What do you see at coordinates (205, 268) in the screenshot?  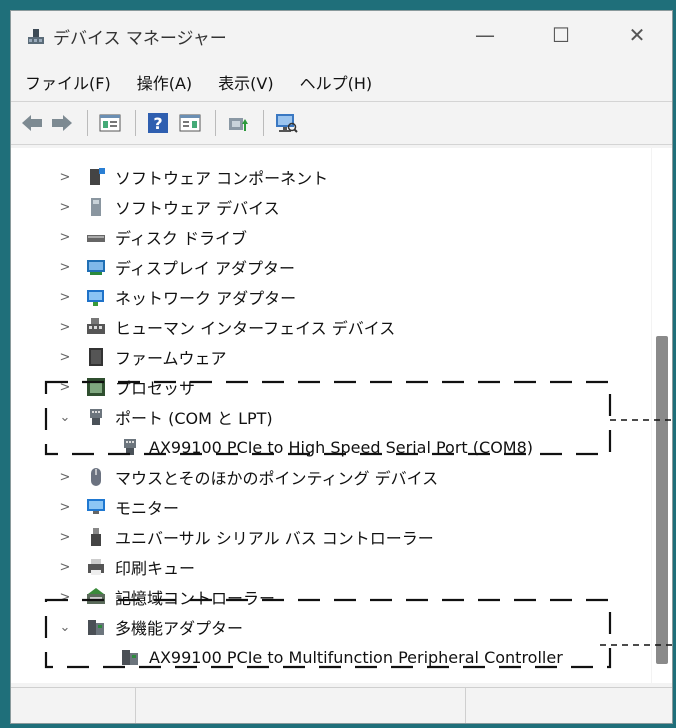 I see `device-label: ディスプレイ アダプター` at bounding box center [205, 268].